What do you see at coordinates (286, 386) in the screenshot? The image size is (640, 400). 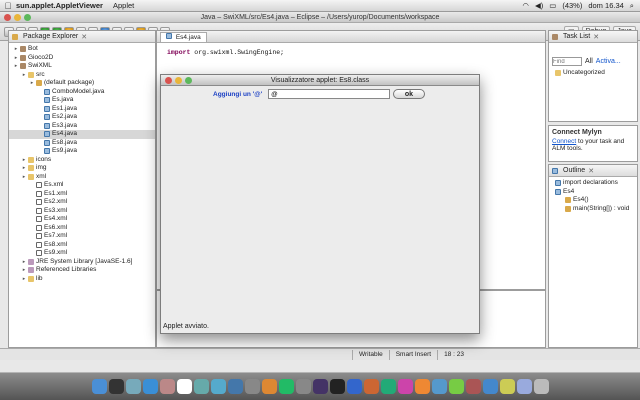 I see `time-machine-icon` at bounding box center [286, 386].